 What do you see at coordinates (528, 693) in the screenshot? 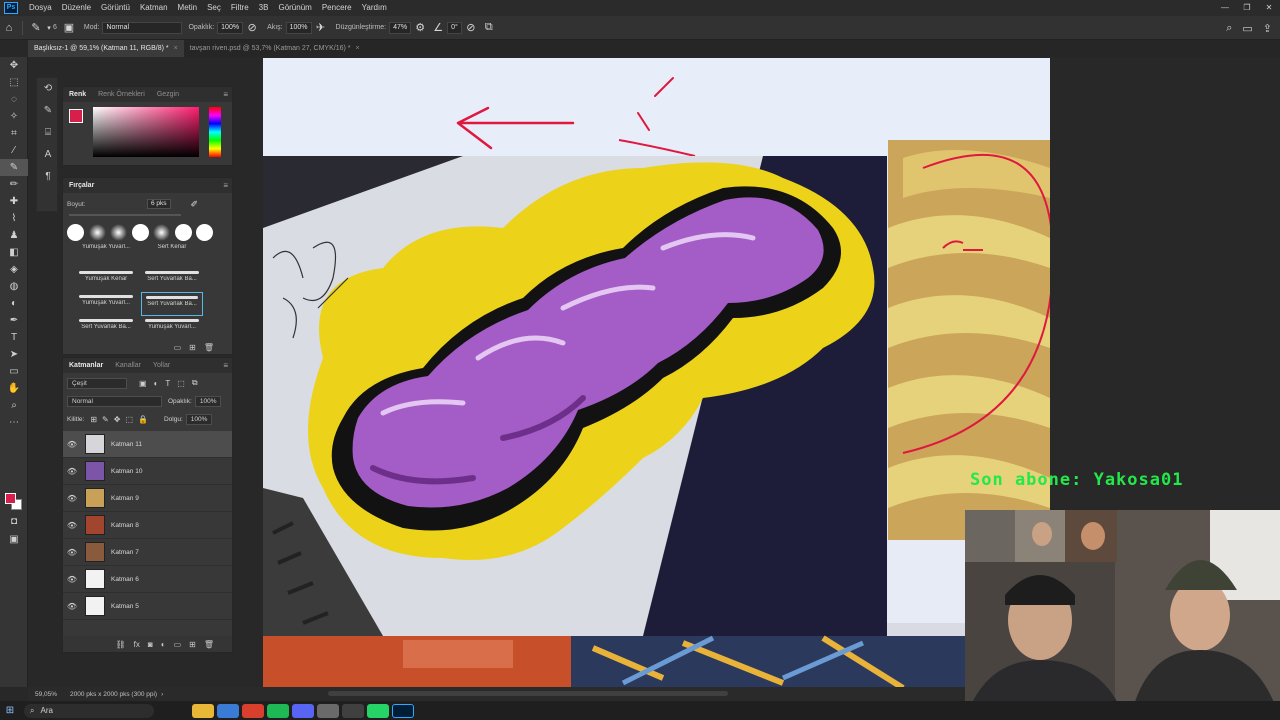
I see `horizontal-scrollbar` at bounding box center [528, 693].